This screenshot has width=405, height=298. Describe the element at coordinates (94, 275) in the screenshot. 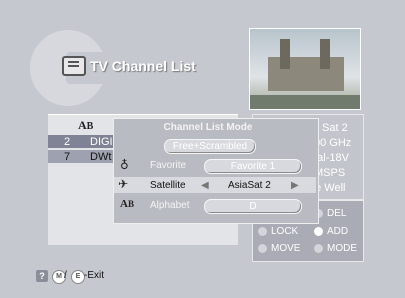

I see `exit-label: -Exit` at that location.